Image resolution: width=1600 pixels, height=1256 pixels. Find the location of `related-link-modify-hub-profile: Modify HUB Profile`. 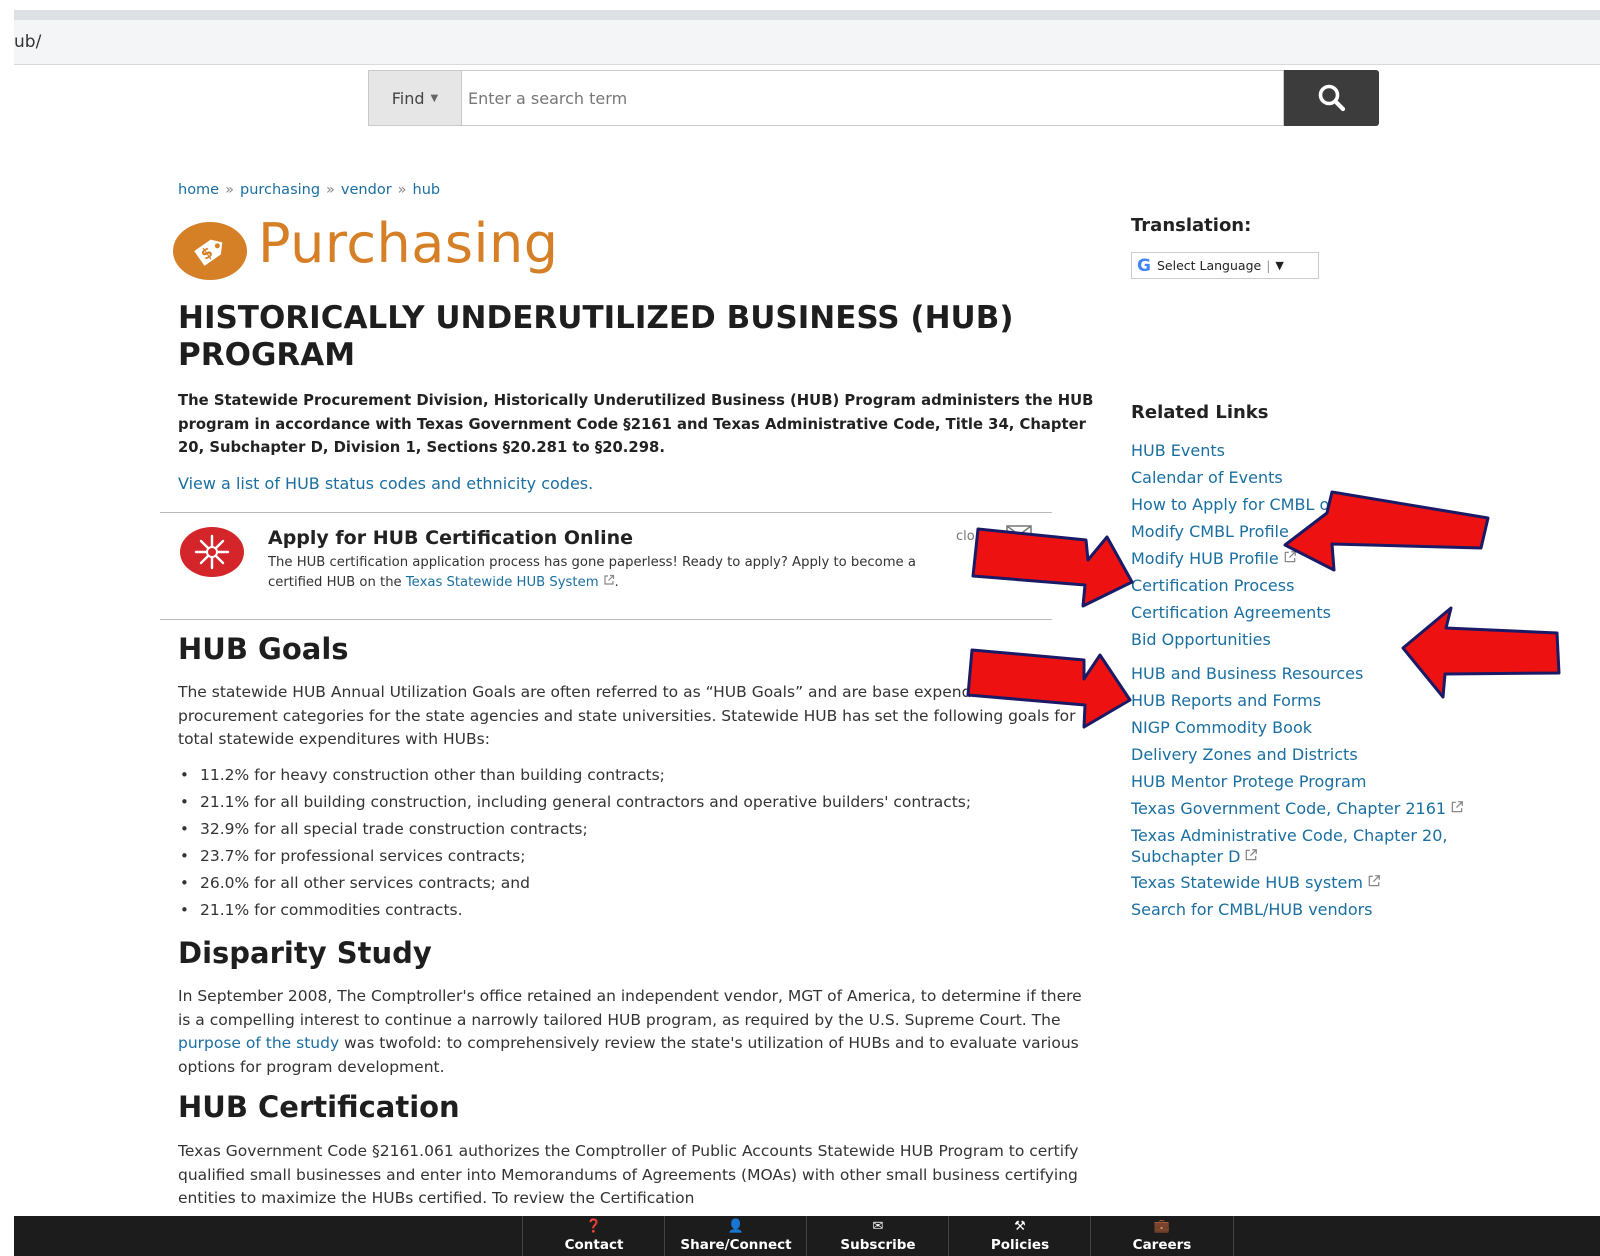

related-link-modify-hub-profile: Modify HUB Profile is located at coordinates (1321, 558).